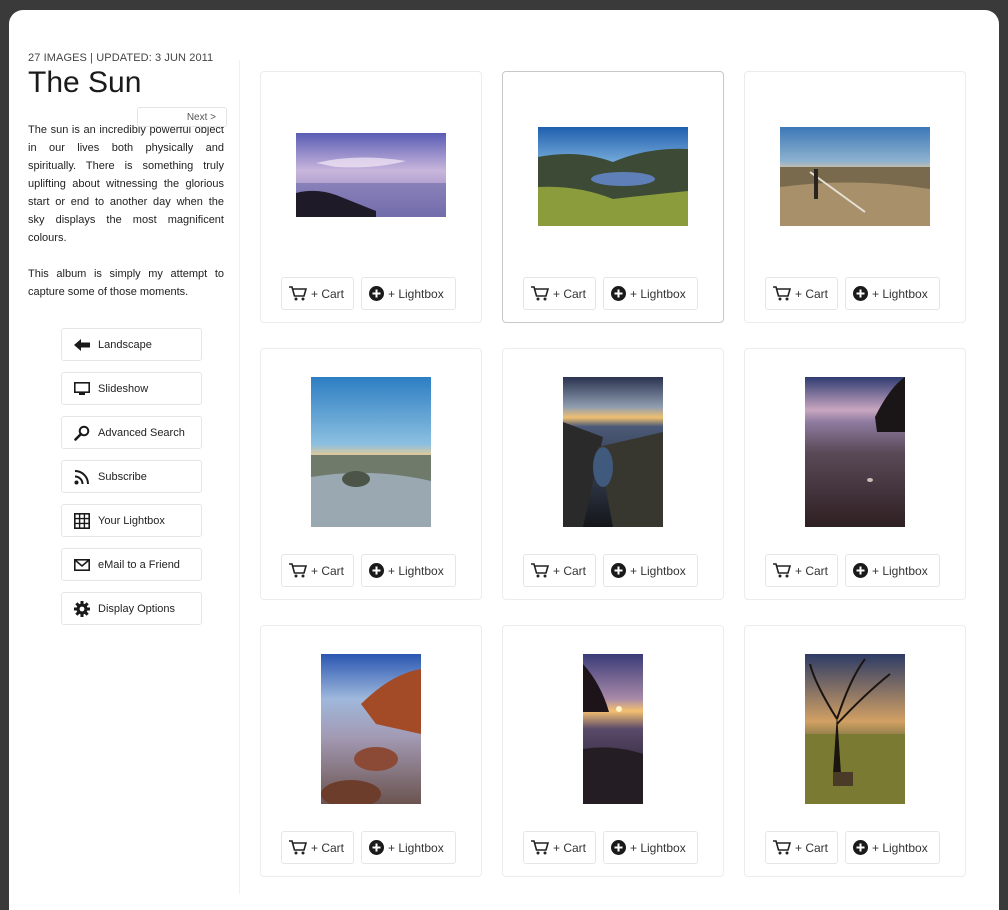 This screenshot has height=910, width=1008. I want to click on menu-item-label: Slideshow, so click(123, 388).